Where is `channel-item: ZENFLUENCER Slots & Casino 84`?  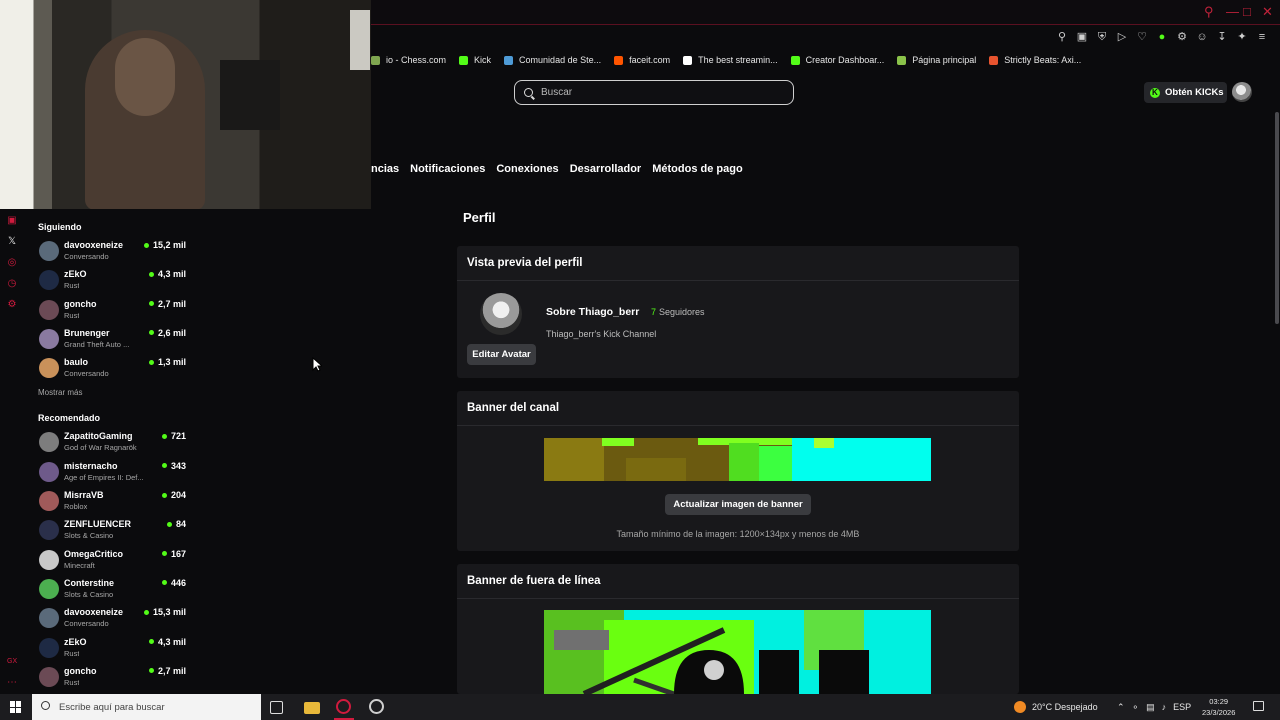 channel-item: ZENFLUENCER Slots & Casino 84 is located at coordinates (114, 533).